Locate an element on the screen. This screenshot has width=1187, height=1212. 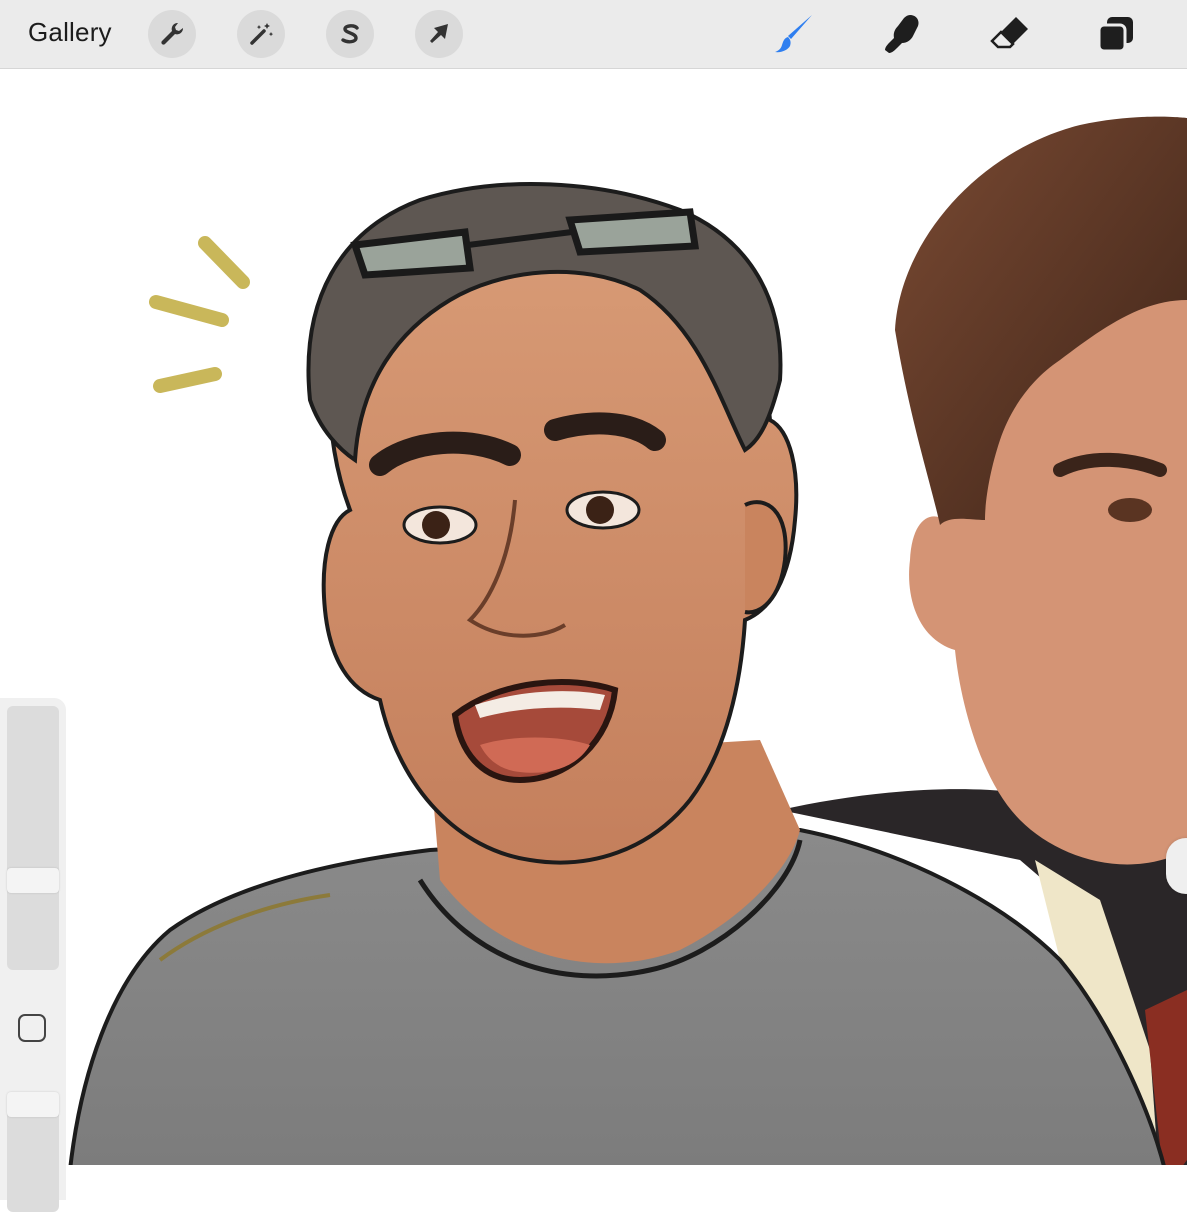
selection-s-icon is located at coordinates (350, 34).